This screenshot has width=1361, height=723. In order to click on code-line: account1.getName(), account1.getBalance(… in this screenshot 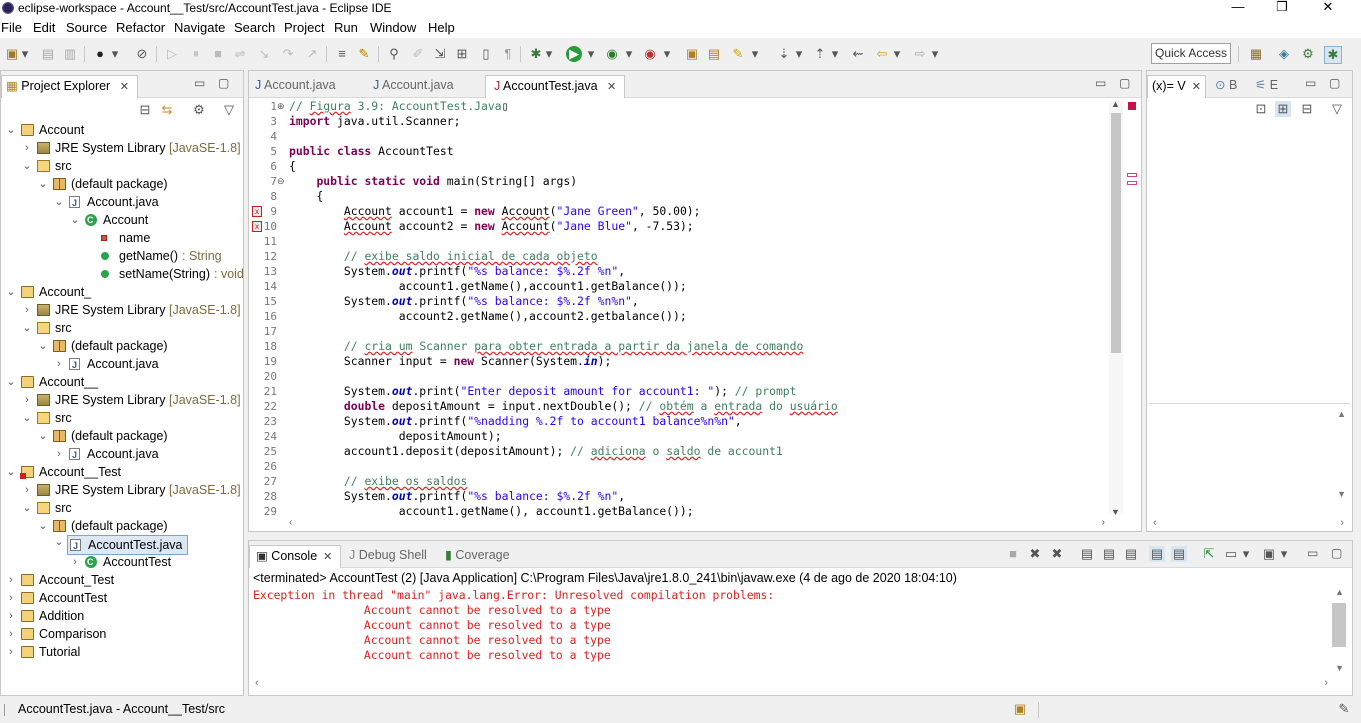, I will do `click(491, 511)`.